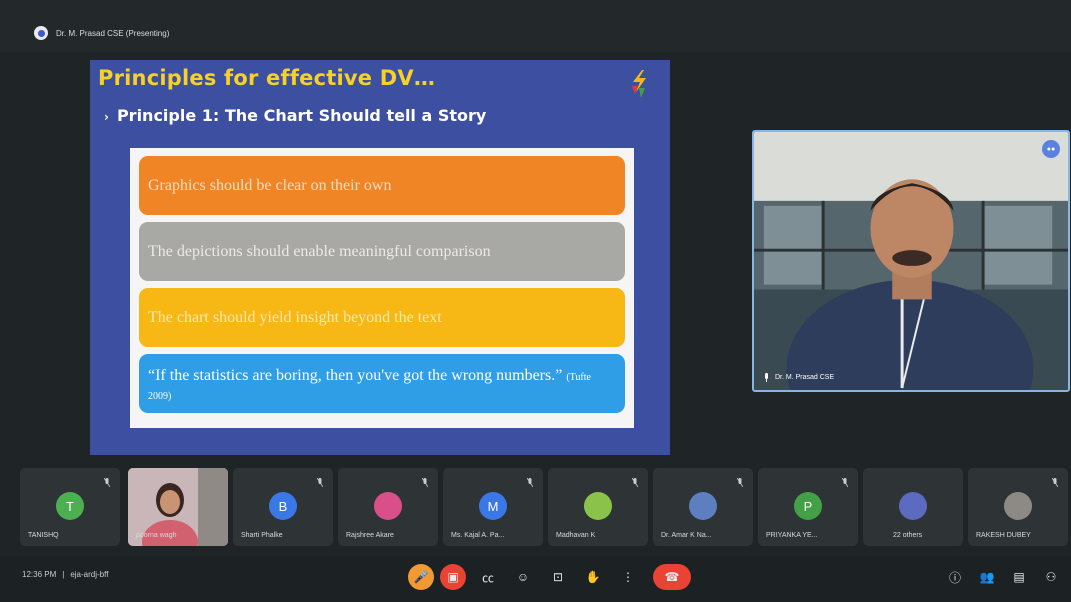 Image resolution: width=1071 pixels, height=602 pixels. I want to click on raise-hand-icon: ✋, so click(593, 577).